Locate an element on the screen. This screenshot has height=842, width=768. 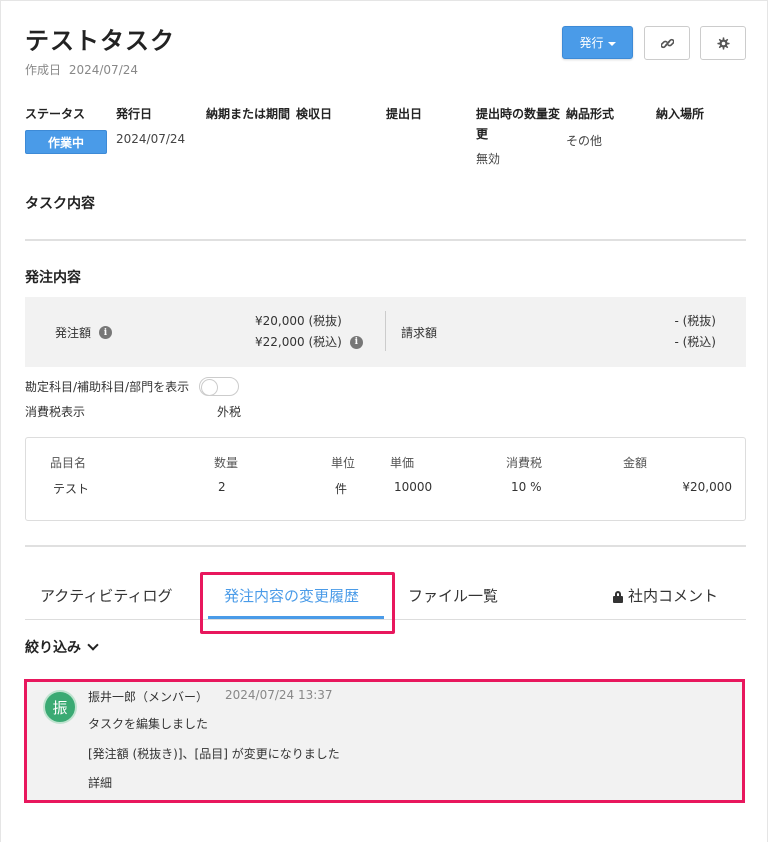
meta-due: 納期または期間 is located at coordinates (248, 114).